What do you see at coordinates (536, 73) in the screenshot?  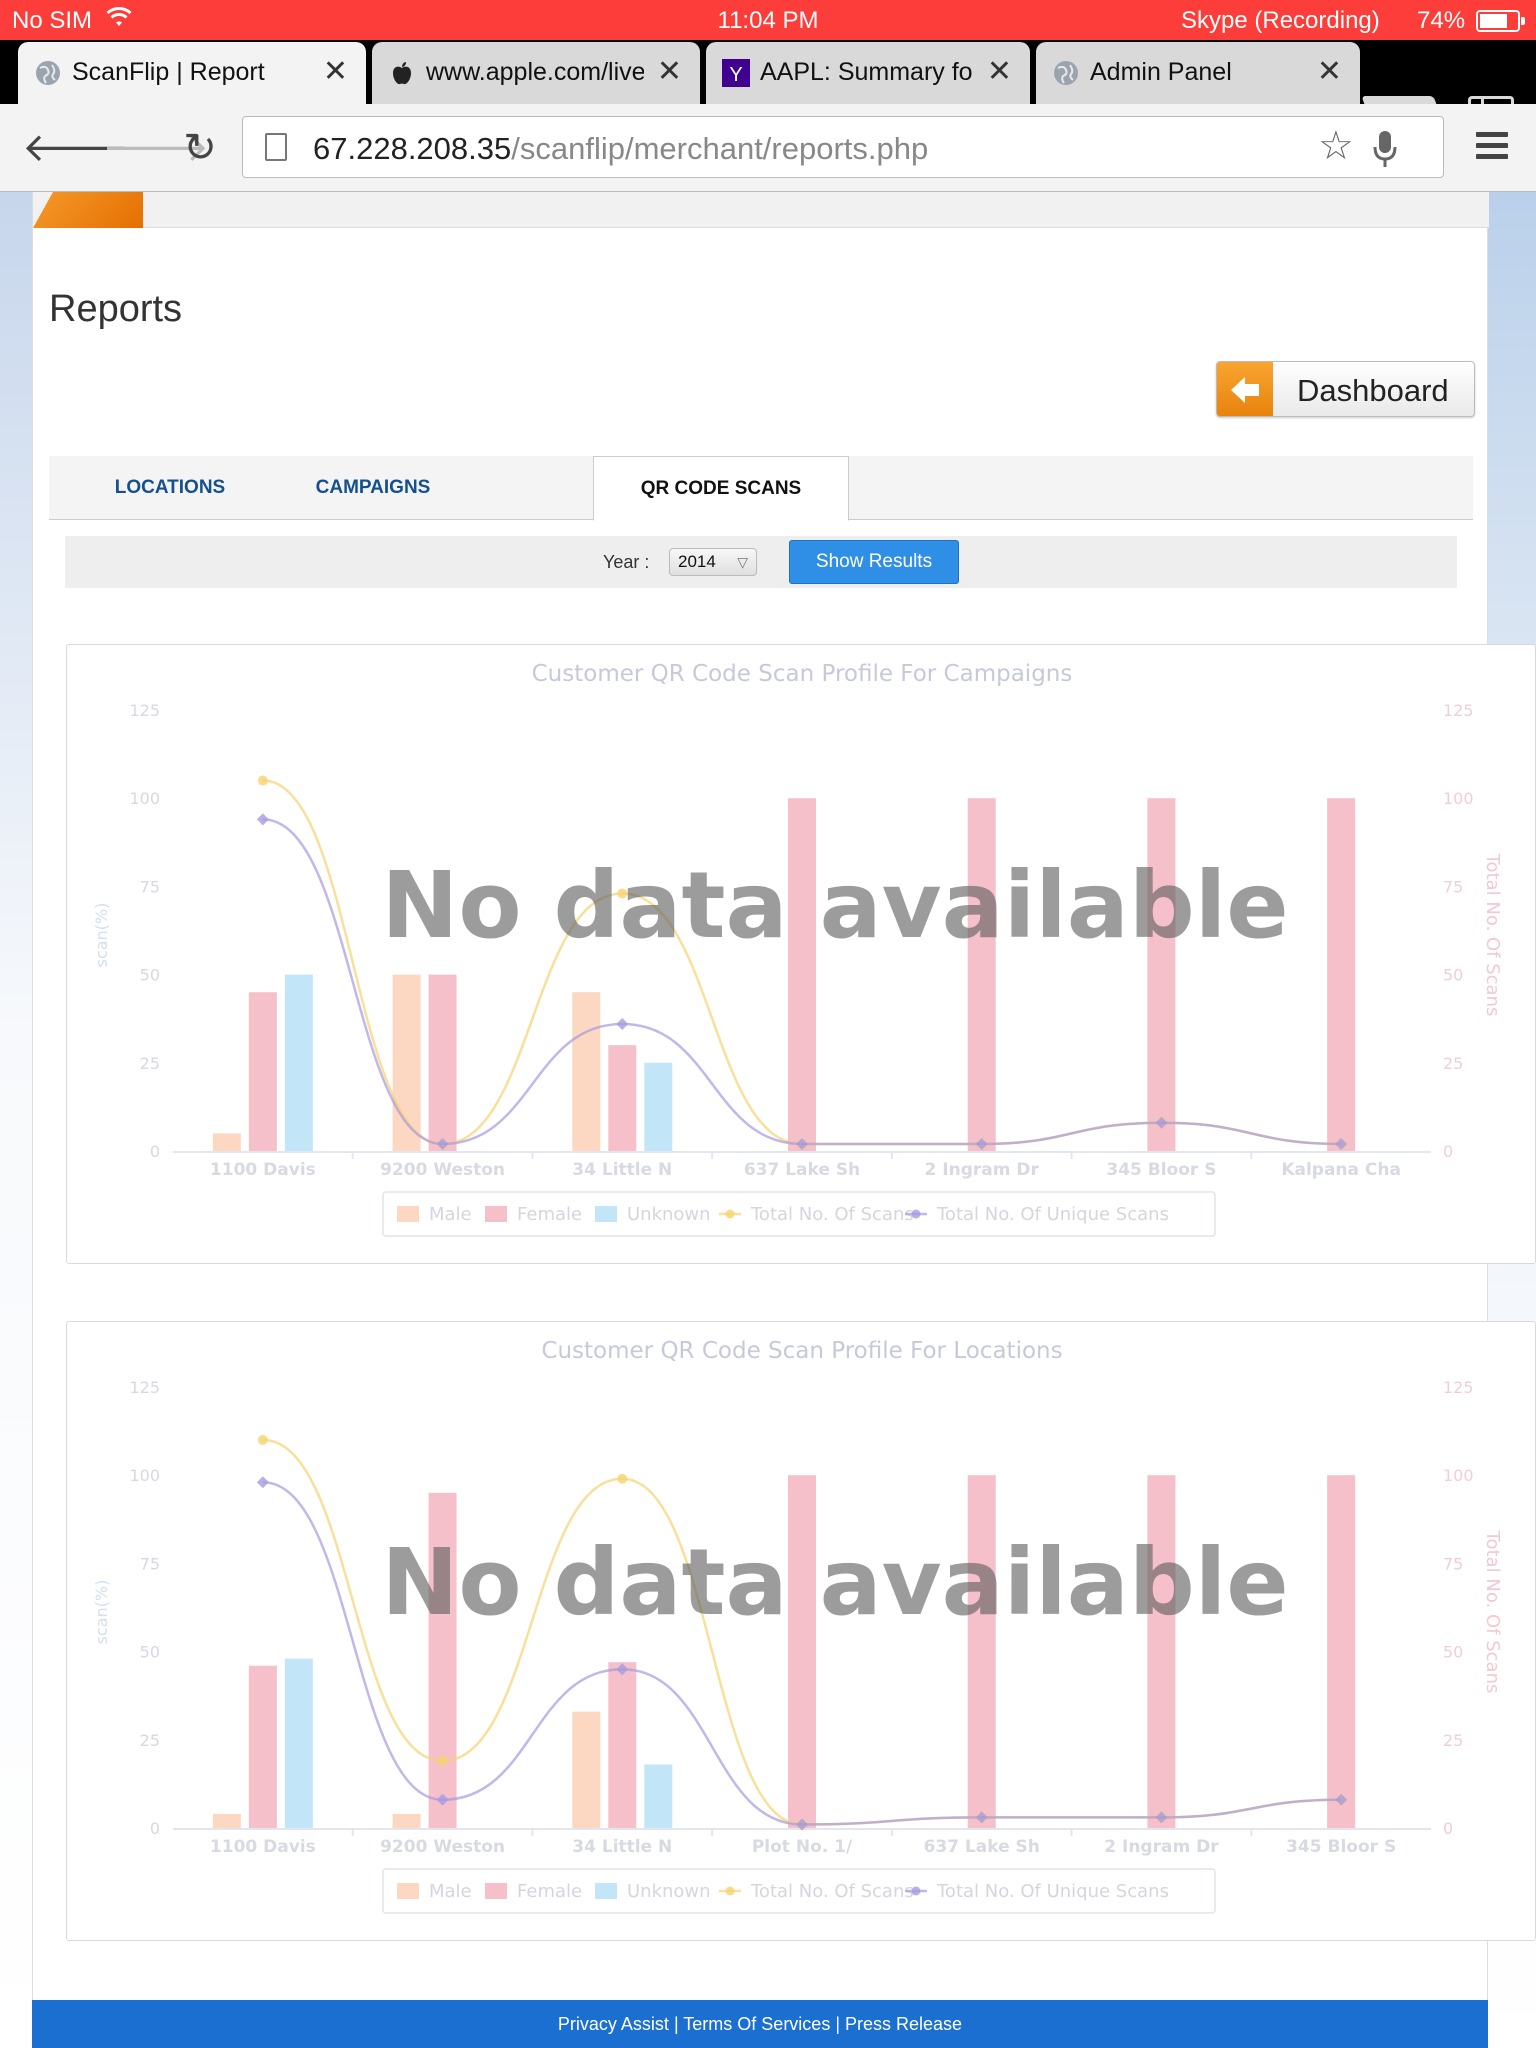 I see `browser-tab-apple: www.apple.com/live/ ✕` at bounding box center [536, 73].